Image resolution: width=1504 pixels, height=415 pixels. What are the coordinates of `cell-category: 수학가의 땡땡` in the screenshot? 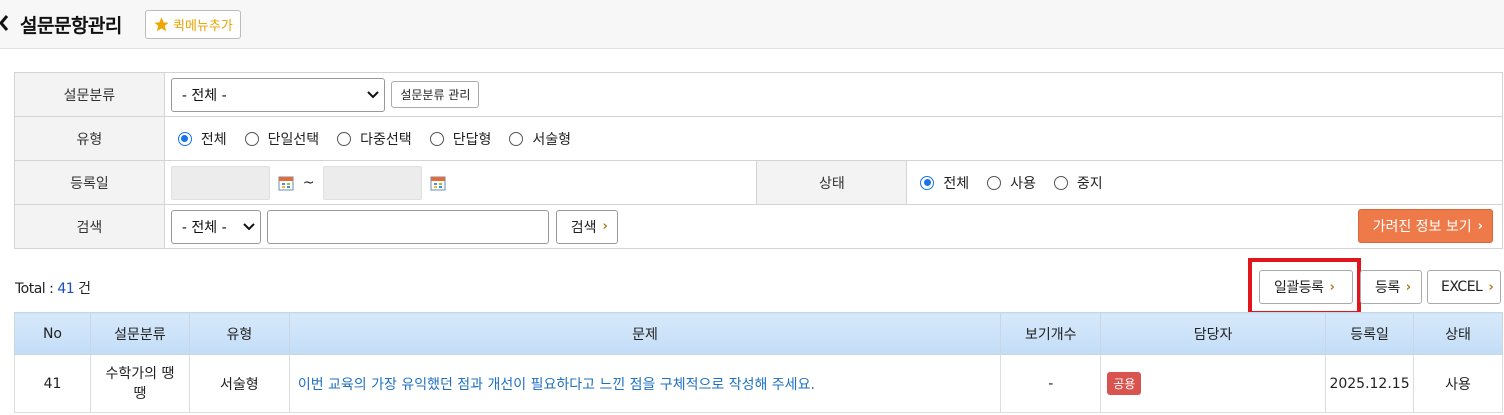 It's located at (139, 383).